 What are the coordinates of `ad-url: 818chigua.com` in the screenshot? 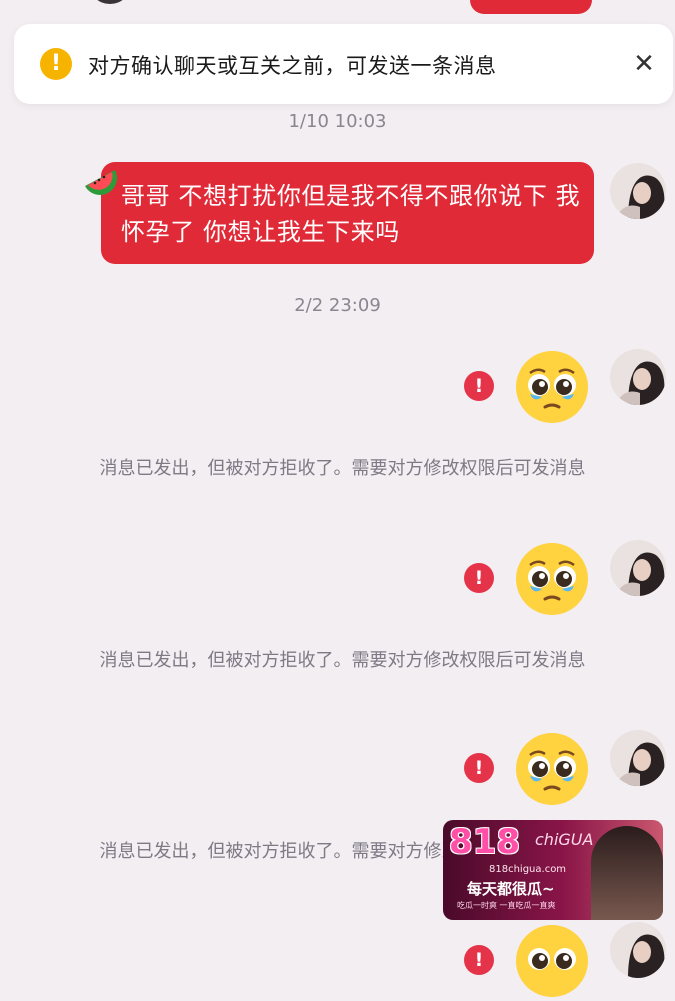 It's located at (528, 869).